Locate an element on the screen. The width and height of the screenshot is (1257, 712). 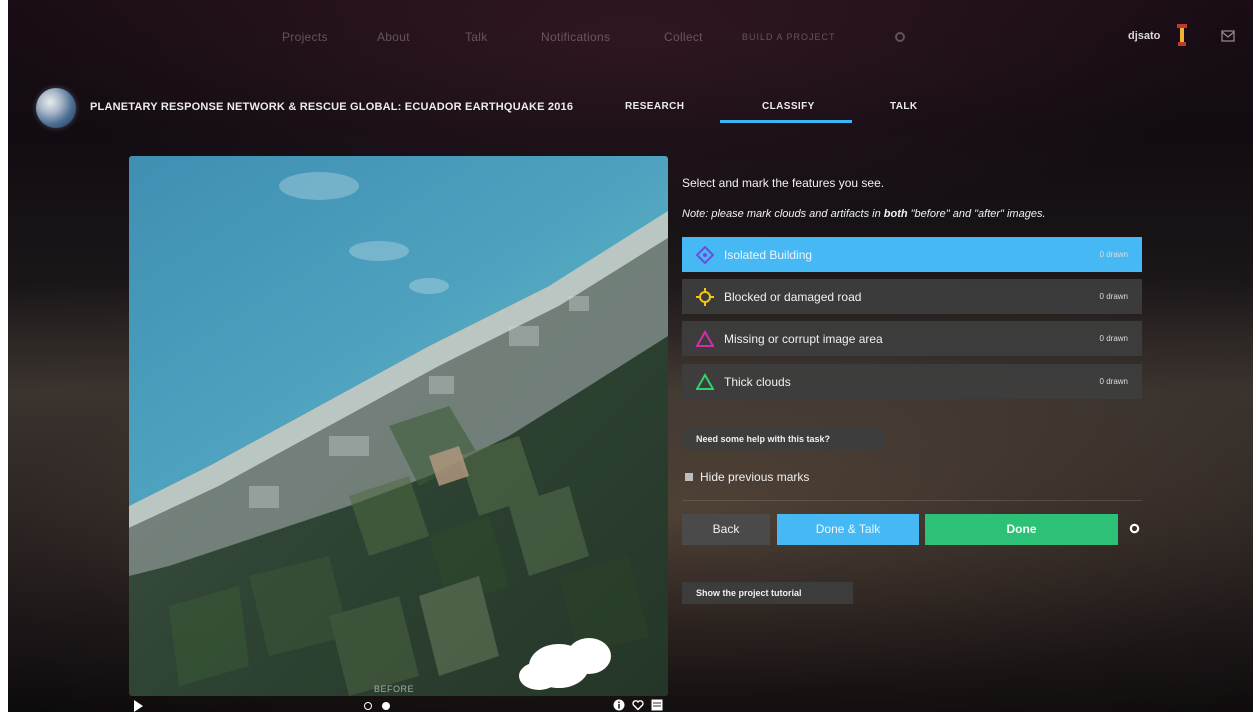
tool-thick-clouds: Thick clouds 0 drawn is located at coordinates (912, 381).